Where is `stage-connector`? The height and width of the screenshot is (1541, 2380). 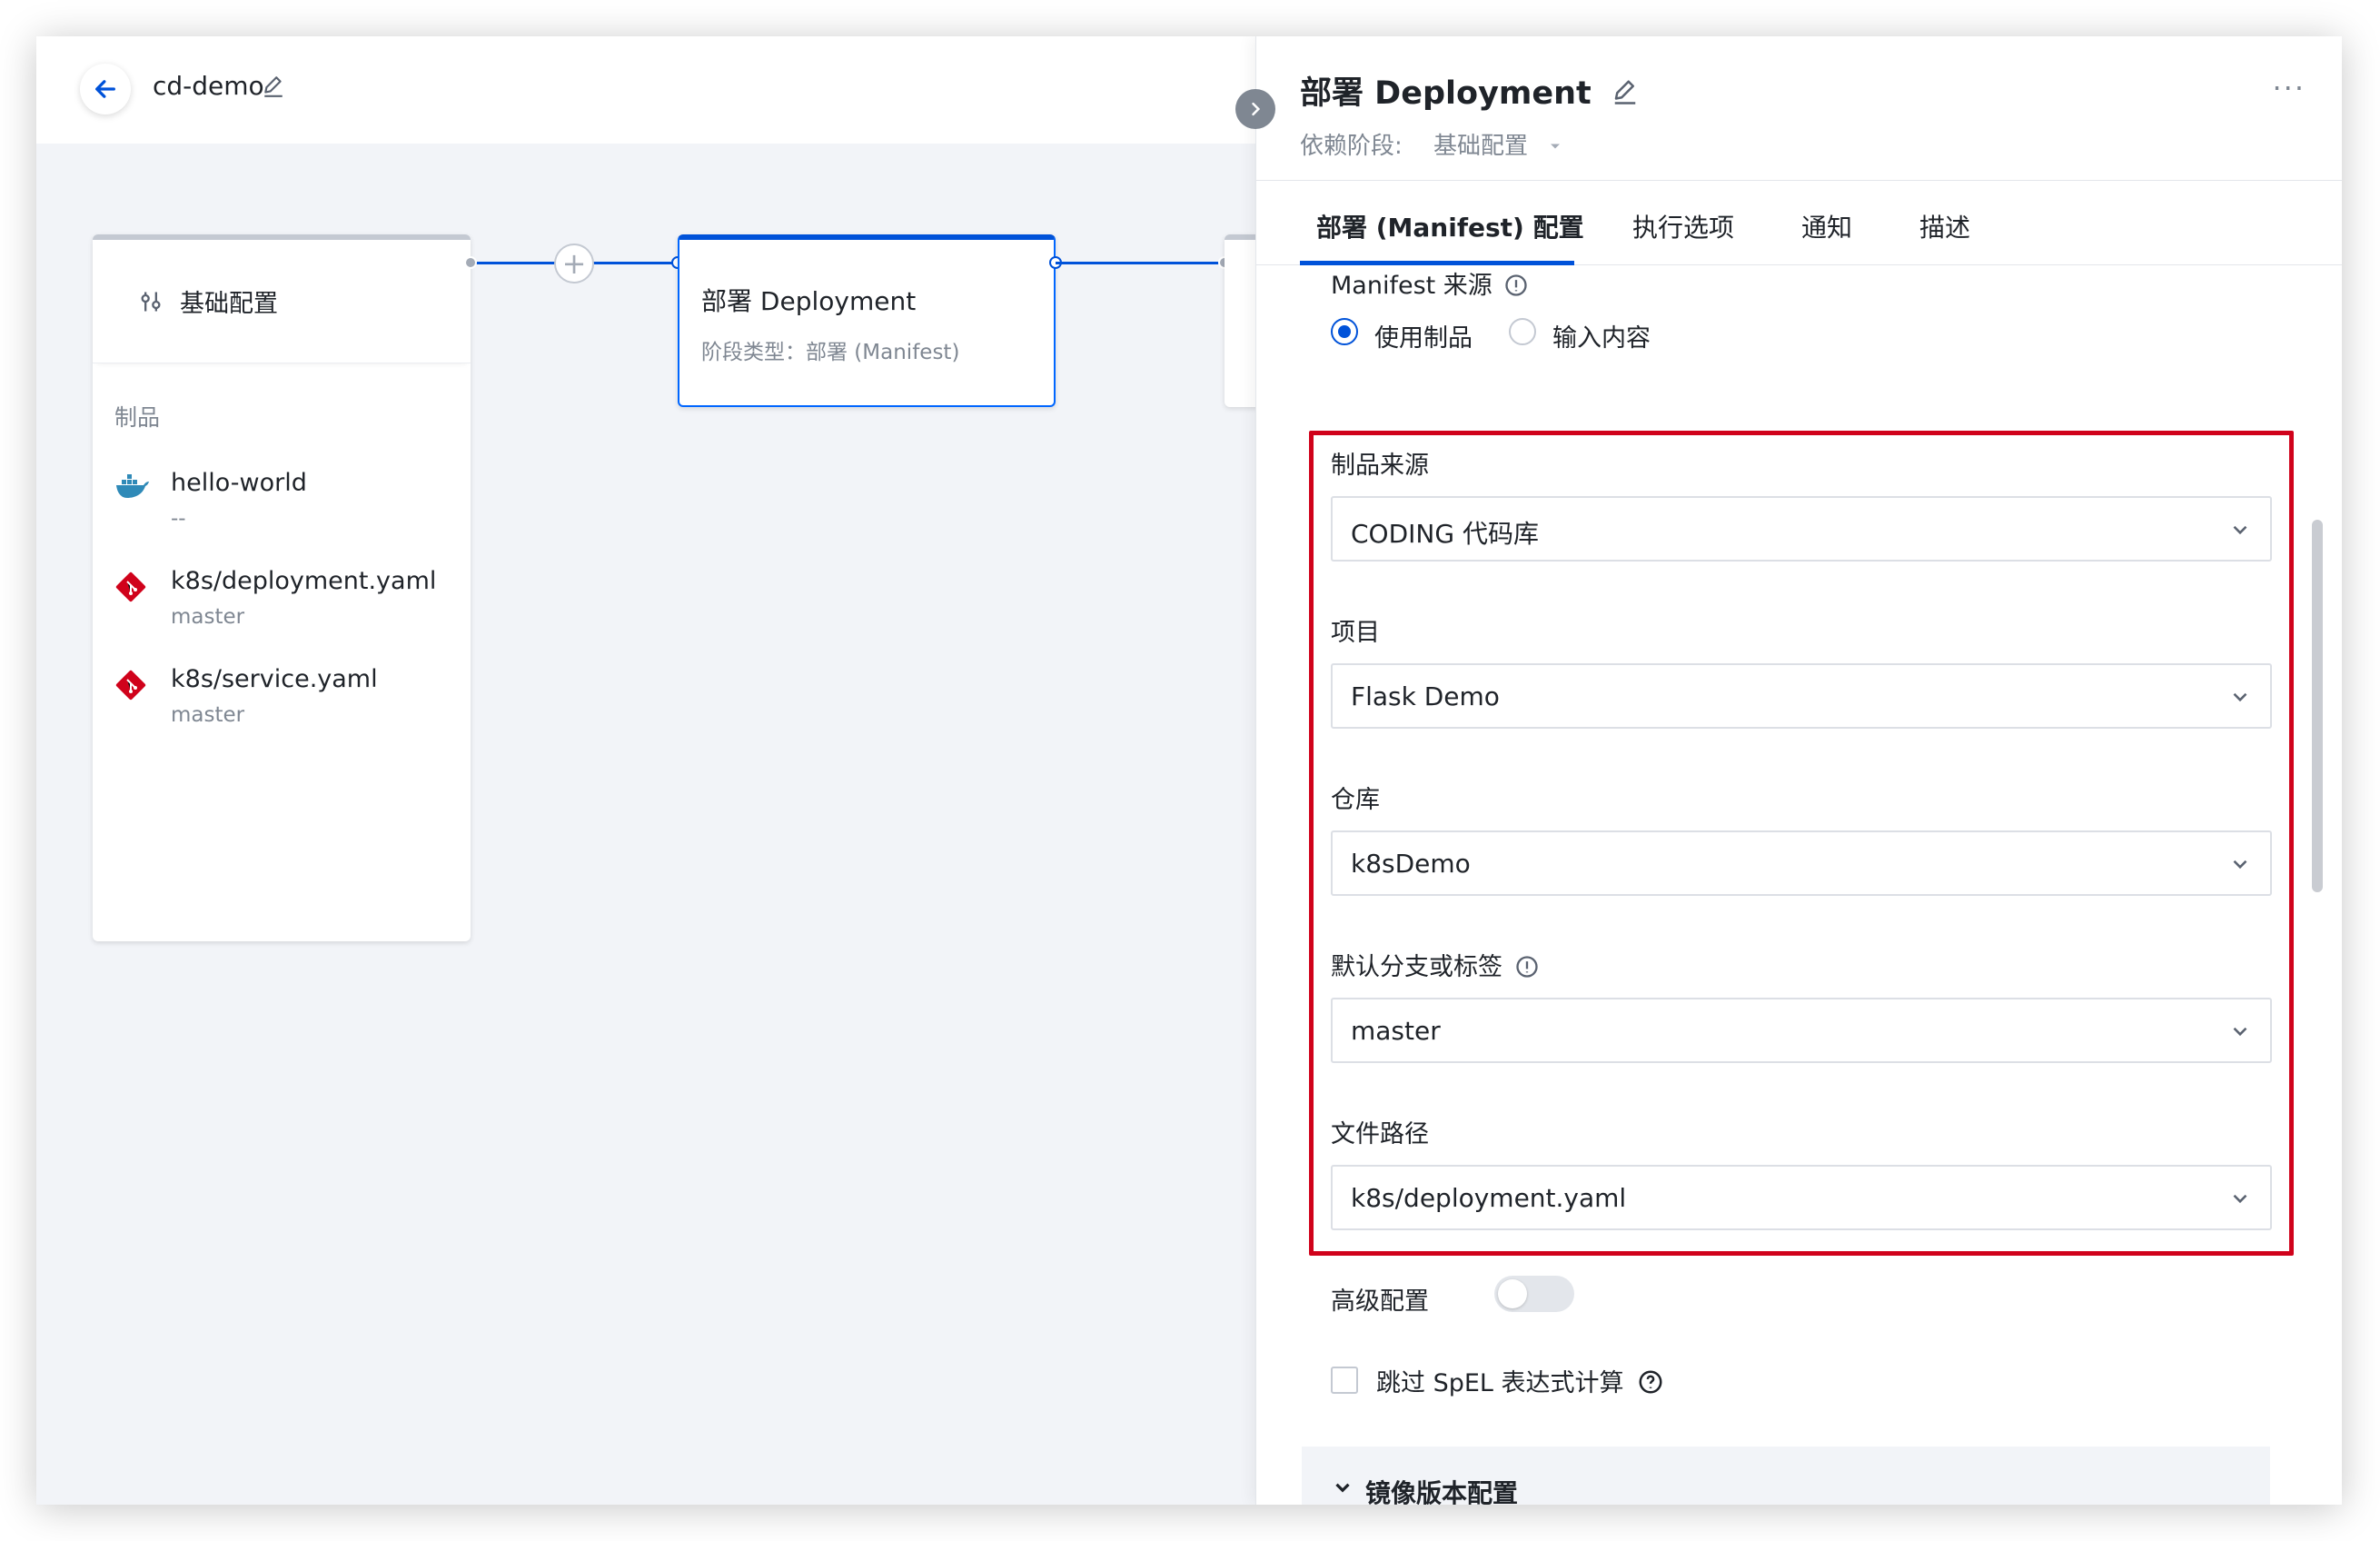 stage-connector is located at coordinates (1140, 263).